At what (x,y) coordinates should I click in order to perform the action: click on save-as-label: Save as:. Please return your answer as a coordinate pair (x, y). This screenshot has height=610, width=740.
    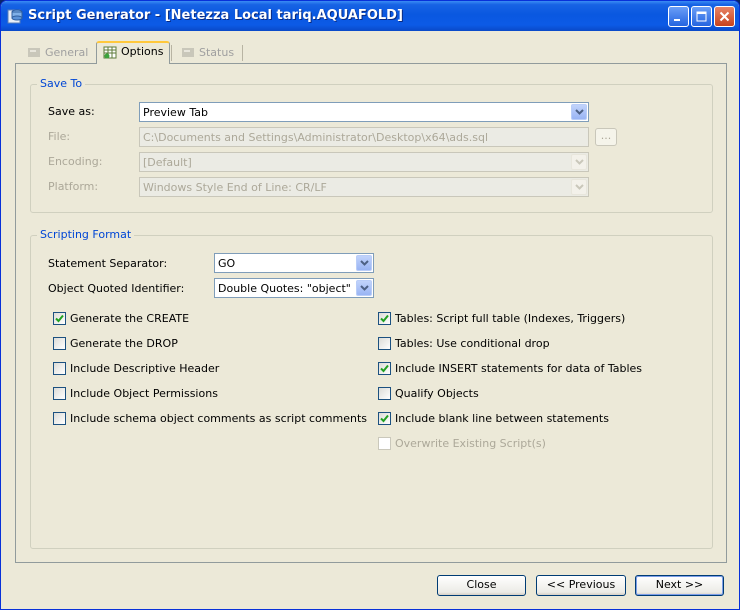
    Looking at the image, I should click on (71, 111).